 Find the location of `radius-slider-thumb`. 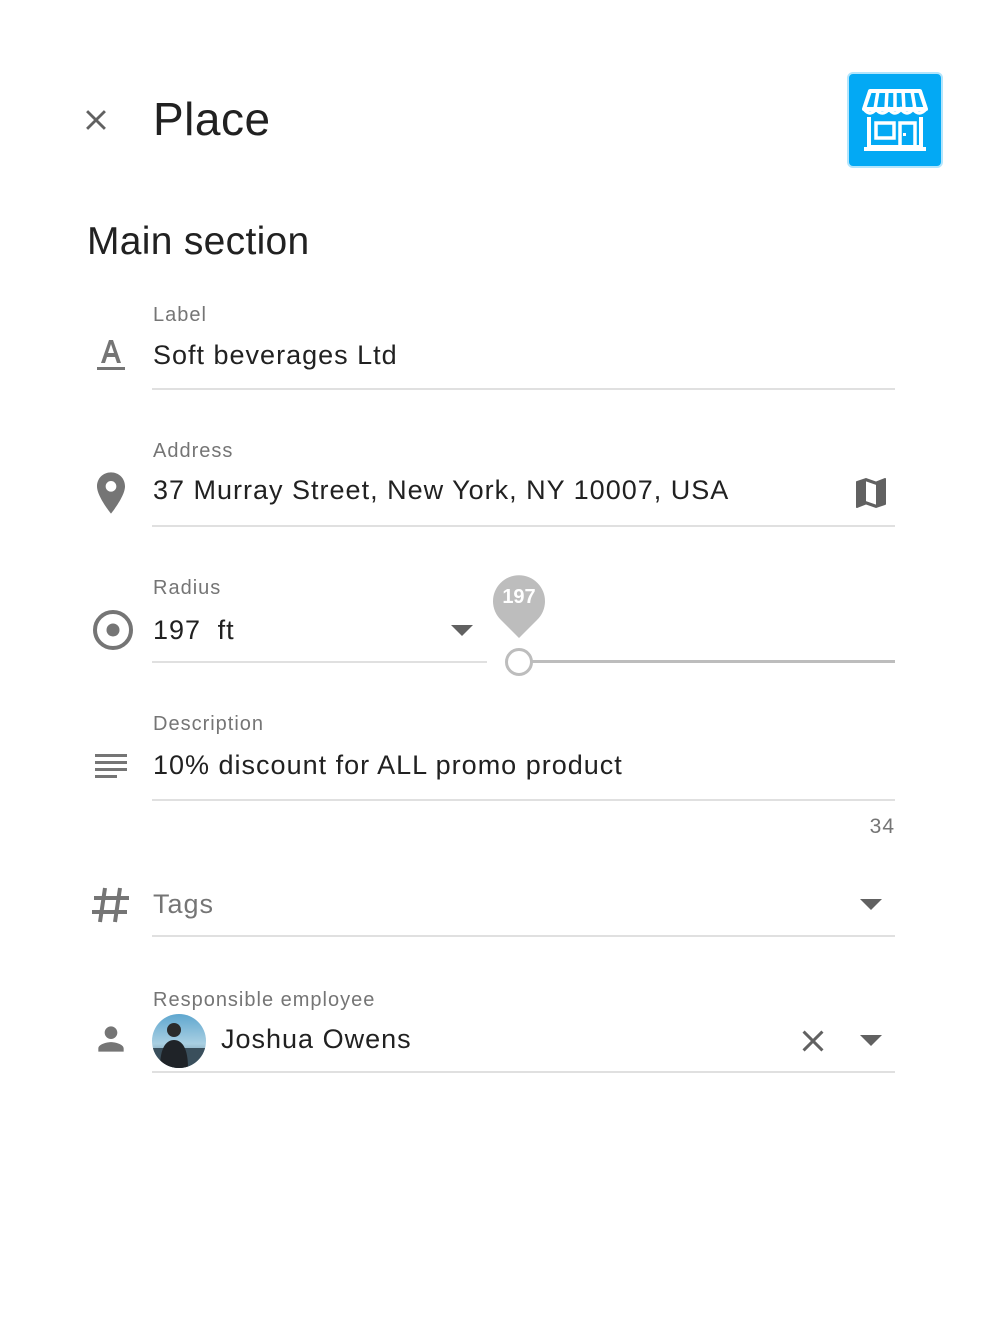

radius-slider-thumb is located at coordinates (519, 662).